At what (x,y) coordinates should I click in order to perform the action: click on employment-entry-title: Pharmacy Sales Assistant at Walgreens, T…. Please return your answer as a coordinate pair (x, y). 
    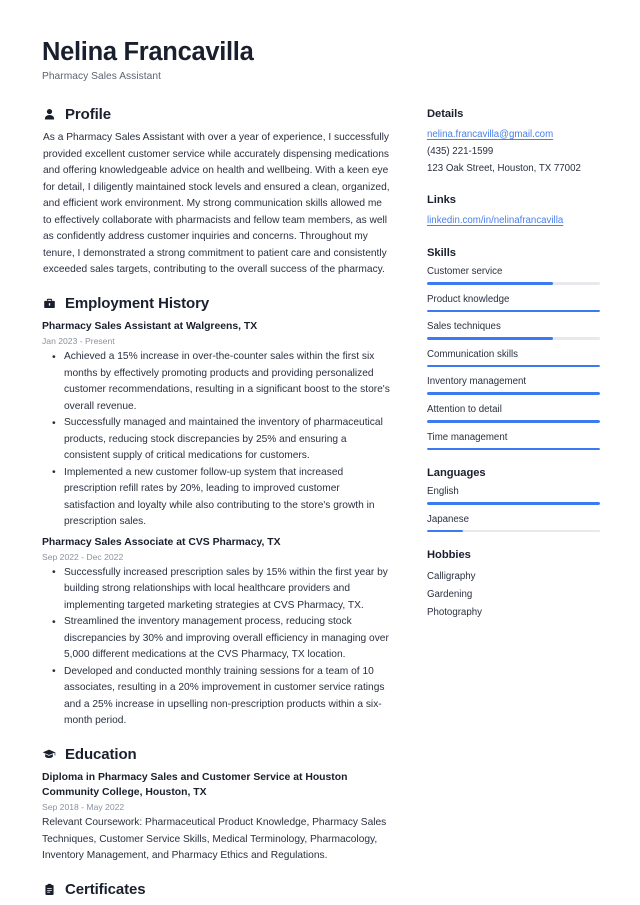
    Looking at the image, I should click on (150, 326).